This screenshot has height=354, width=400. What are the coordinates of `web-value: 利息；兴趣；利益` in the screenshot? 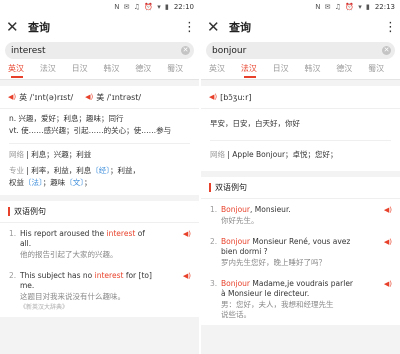 It's located at (61, 154).